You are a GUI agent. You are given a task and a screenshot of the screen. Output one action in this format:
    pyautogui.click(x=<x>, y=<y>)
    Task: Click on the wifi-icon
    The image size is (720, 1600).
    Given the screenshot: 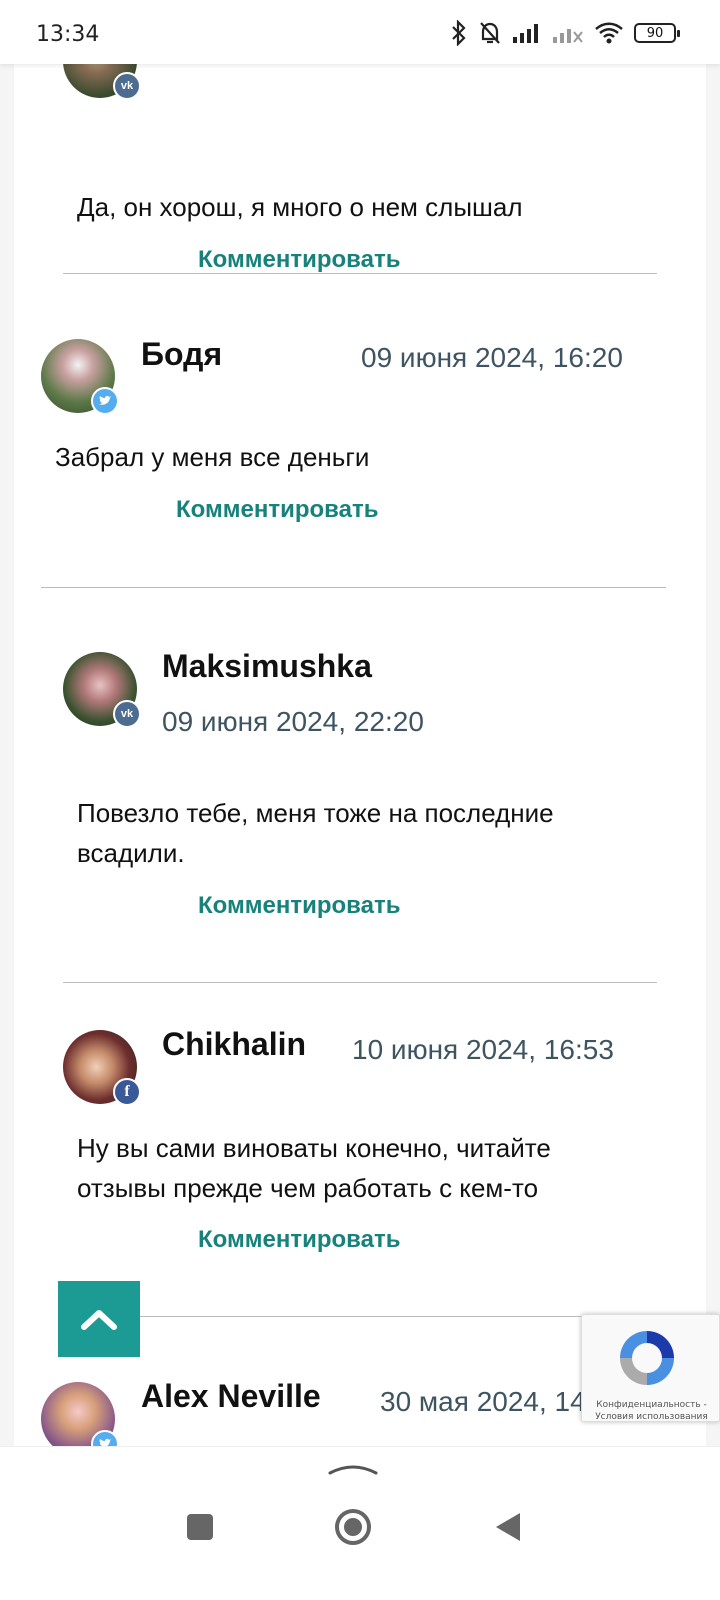 What is the action you would take?
    pyautogui.click(x=609, y=33)
    